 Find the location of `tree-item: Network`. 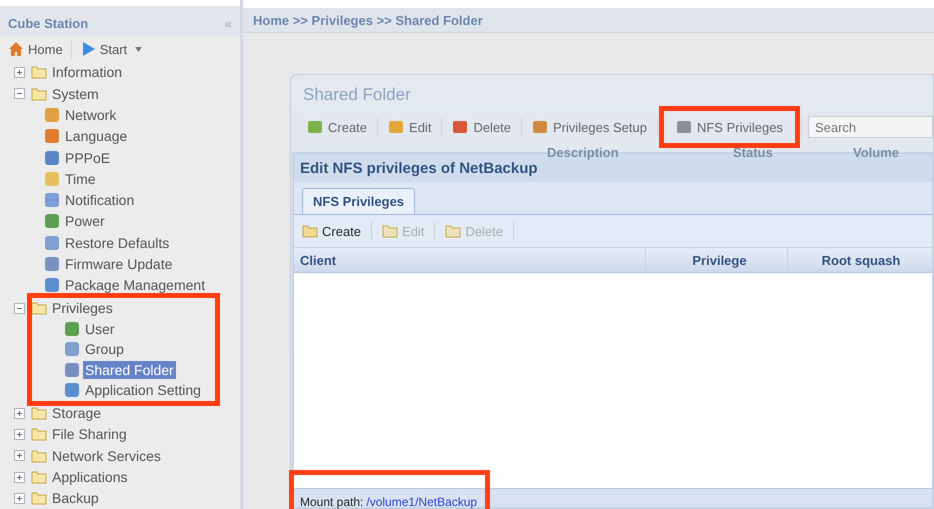

tree-item: Network is located at coordinates (90, 115).